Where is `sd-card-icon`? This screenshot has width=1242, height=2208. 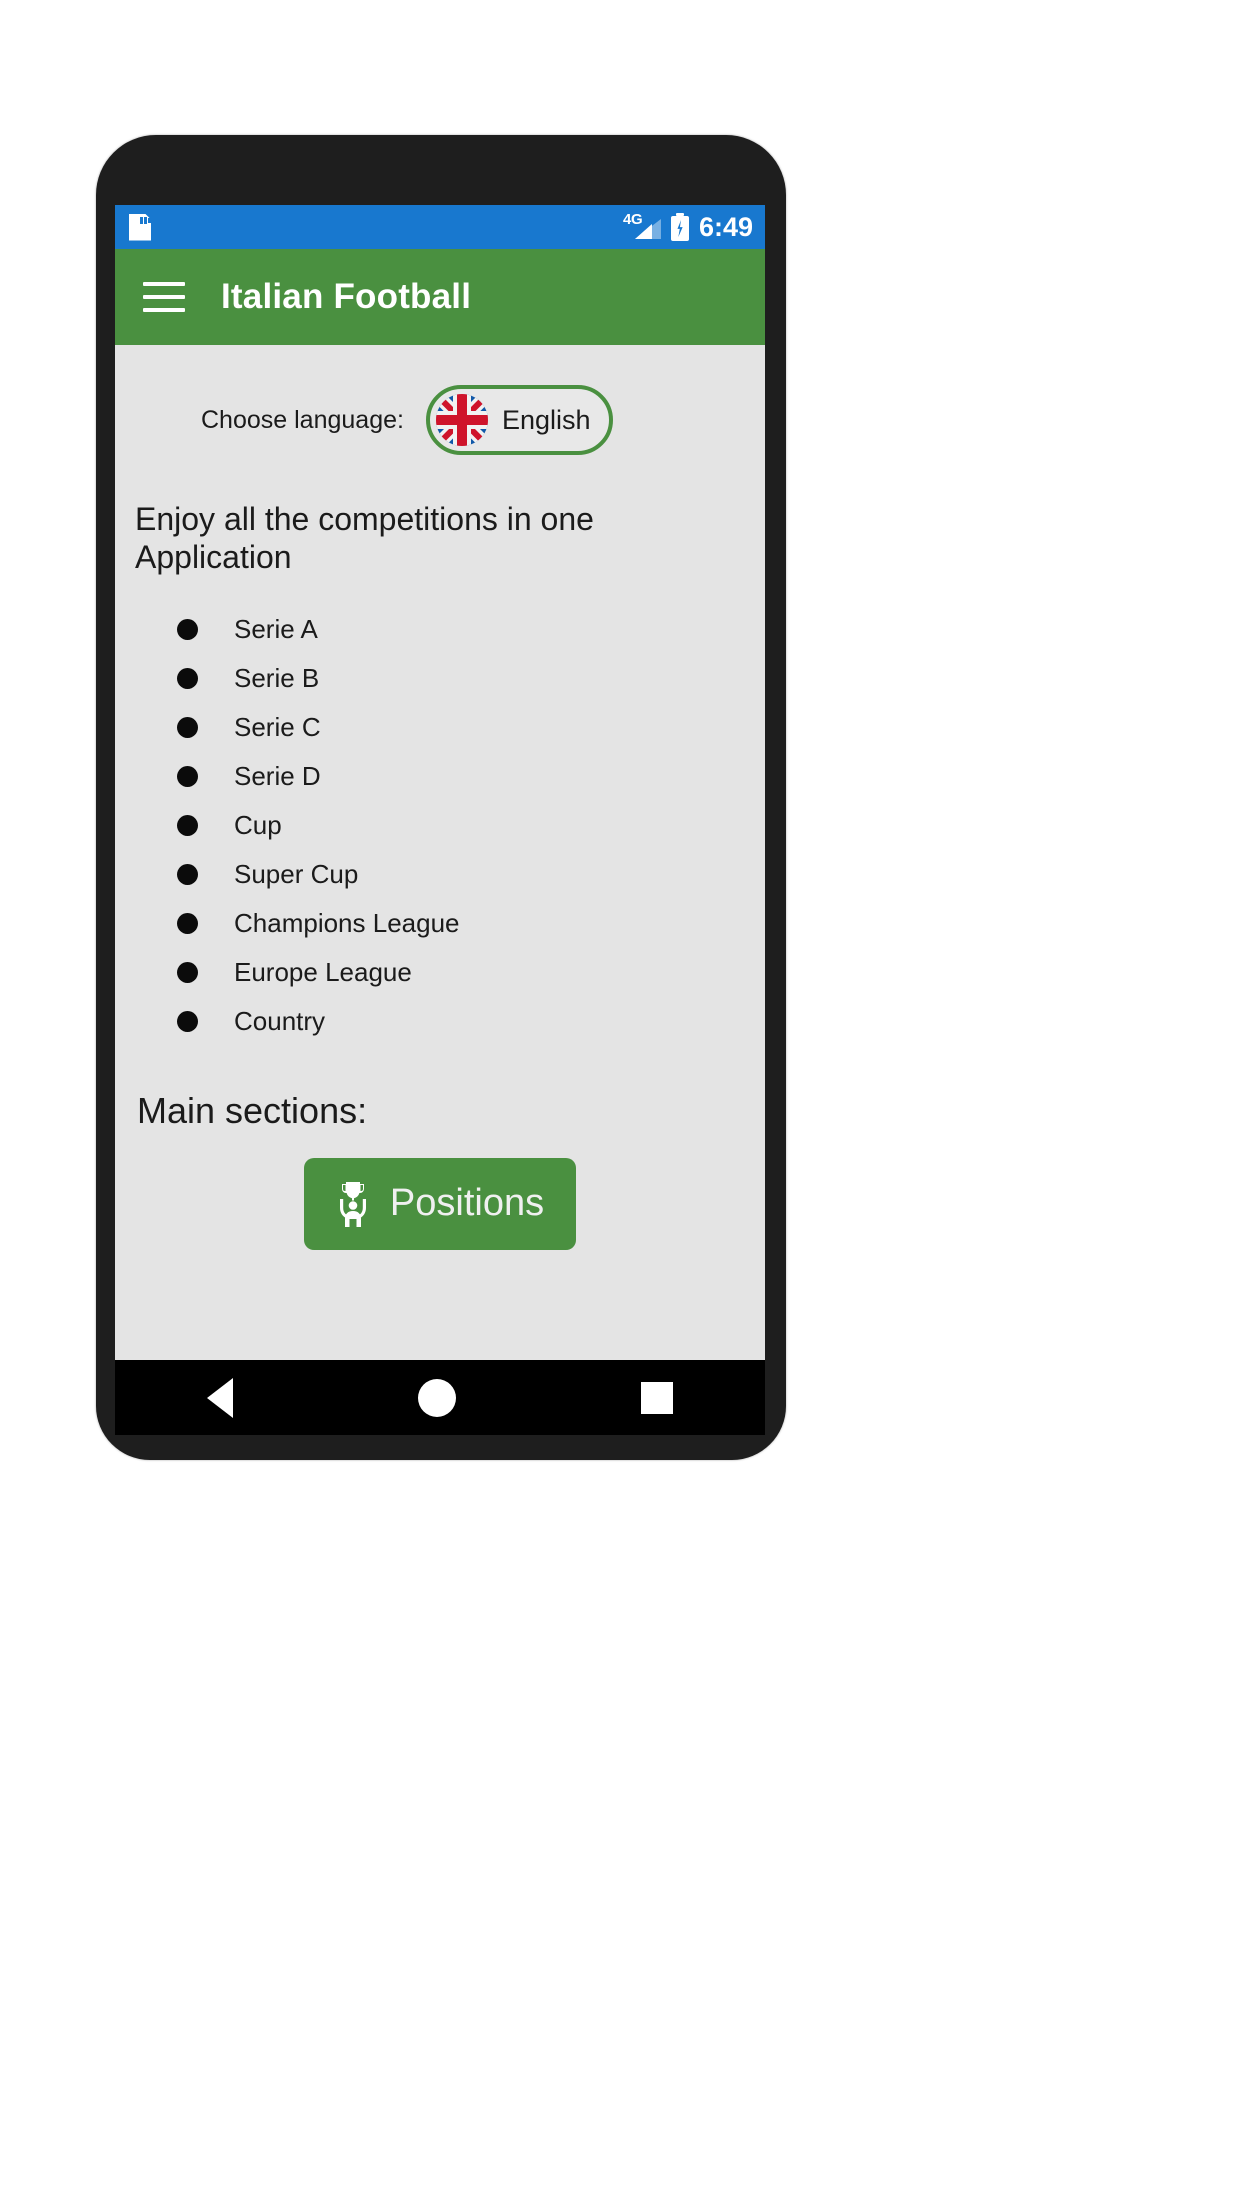
sd-card-icon is located at coordinates (140, 227).